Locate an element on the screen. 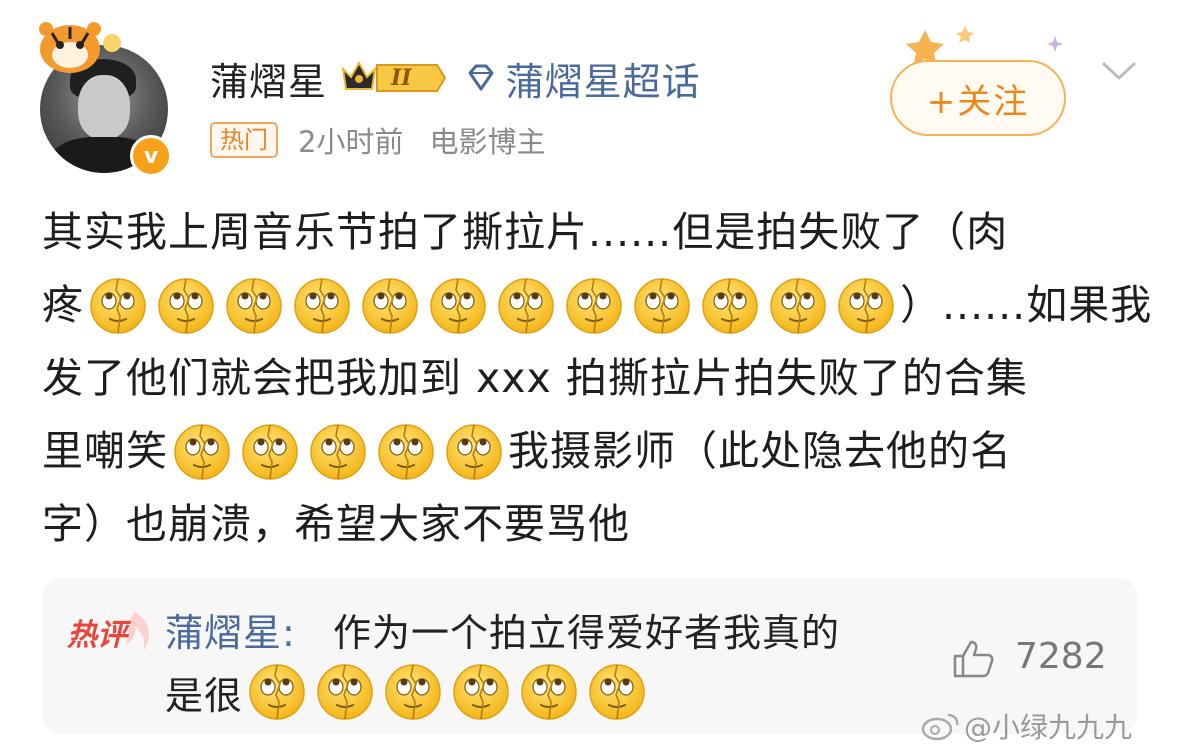  post-text: 发了他们就会把我加到 xxx 拍撕拉片拍失败了的合集 is located at coordinates (535, 378).